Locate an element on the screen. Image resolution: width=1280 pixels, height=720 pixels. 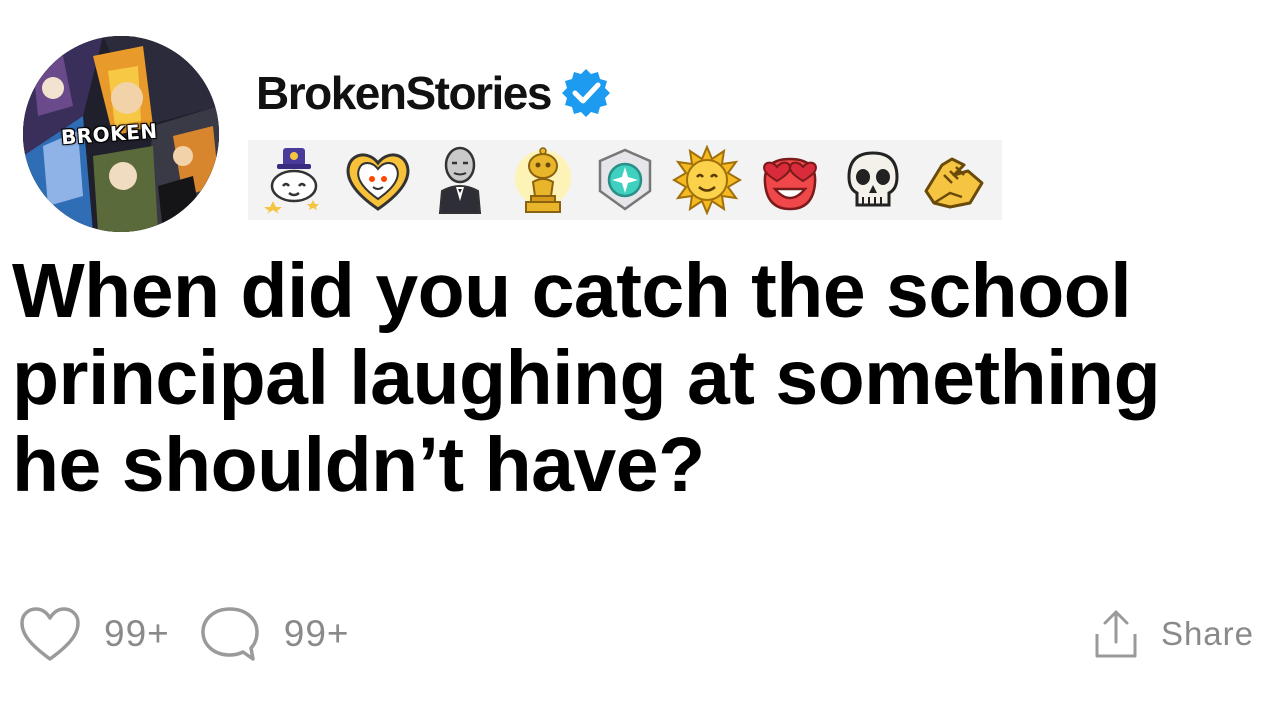
comment-icon is located at coordinates (230, 634).